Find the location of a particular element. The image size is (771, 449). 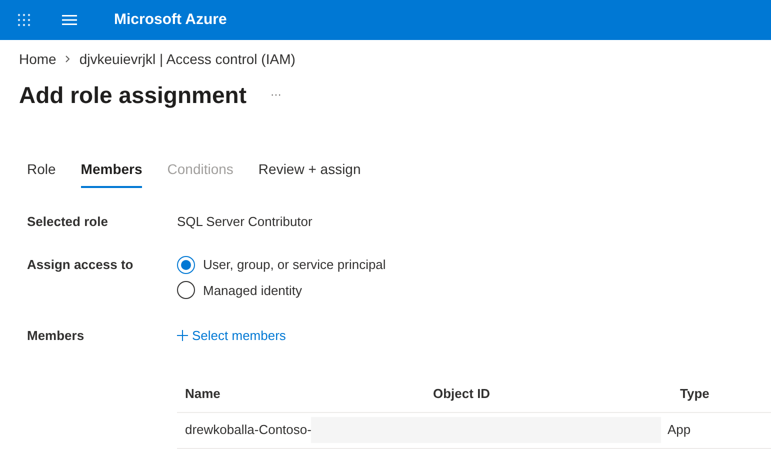

column-header: Object ID is located at coordinates (462, 393).